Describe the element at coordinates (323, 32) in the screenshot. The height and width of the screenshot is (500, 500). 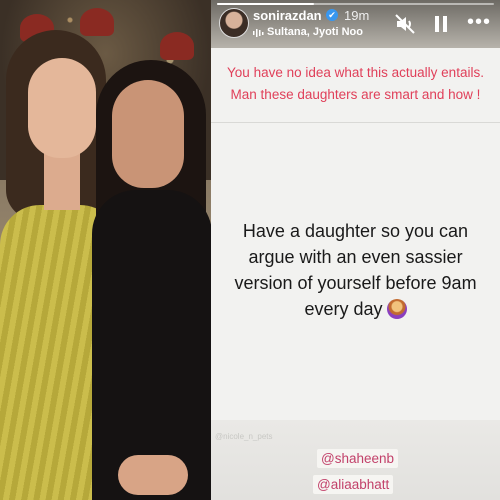
I see `music-label: Sultana, Jyoti Noo` at that location.